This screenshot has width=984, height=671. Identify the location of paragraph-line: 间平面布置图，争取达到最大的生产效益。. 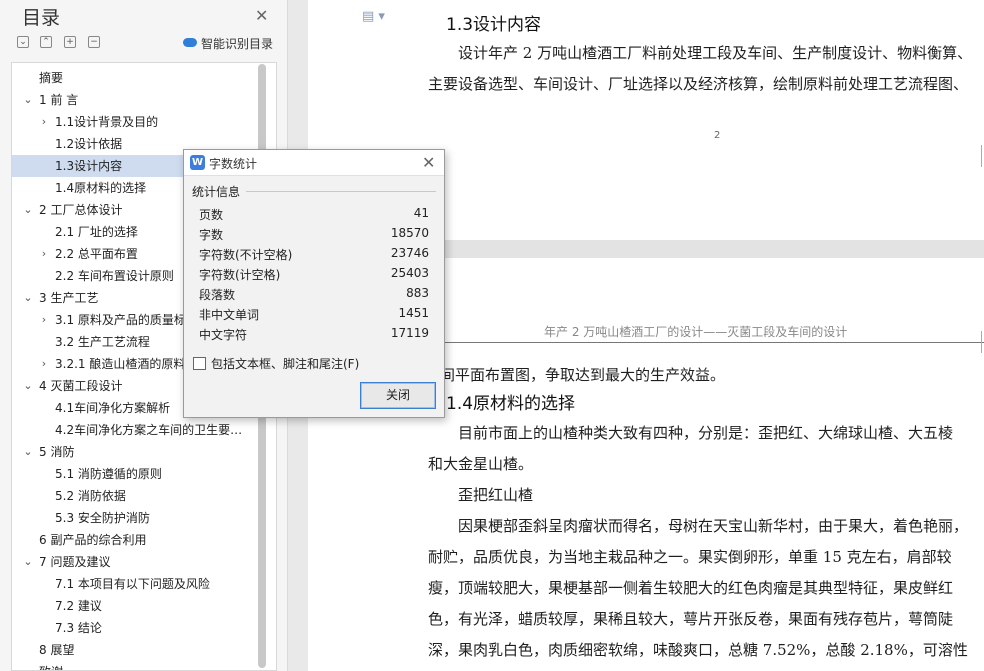
(583, 375).